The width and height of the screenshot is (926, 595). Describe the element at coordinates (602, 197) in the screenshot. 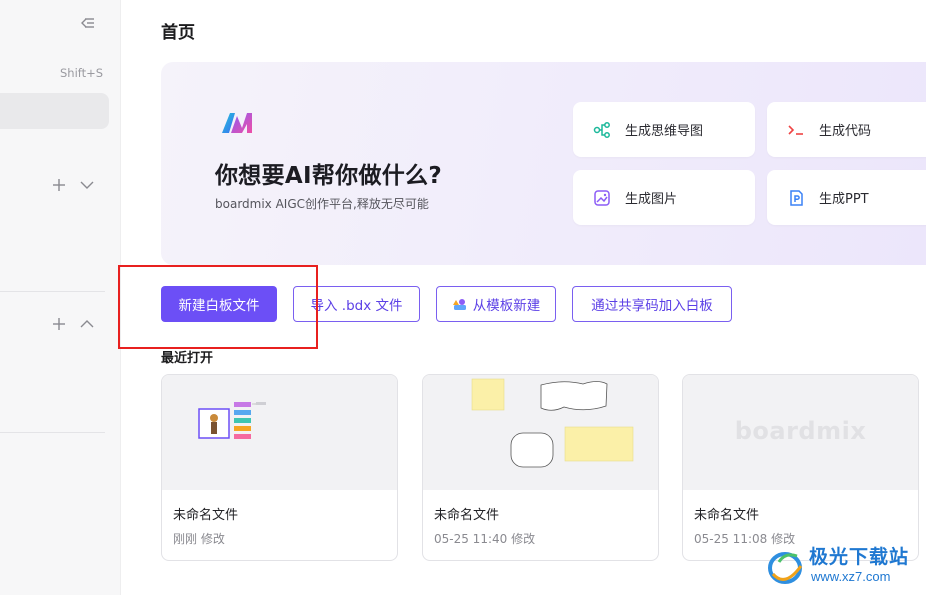

I see `image-icon` at that location.